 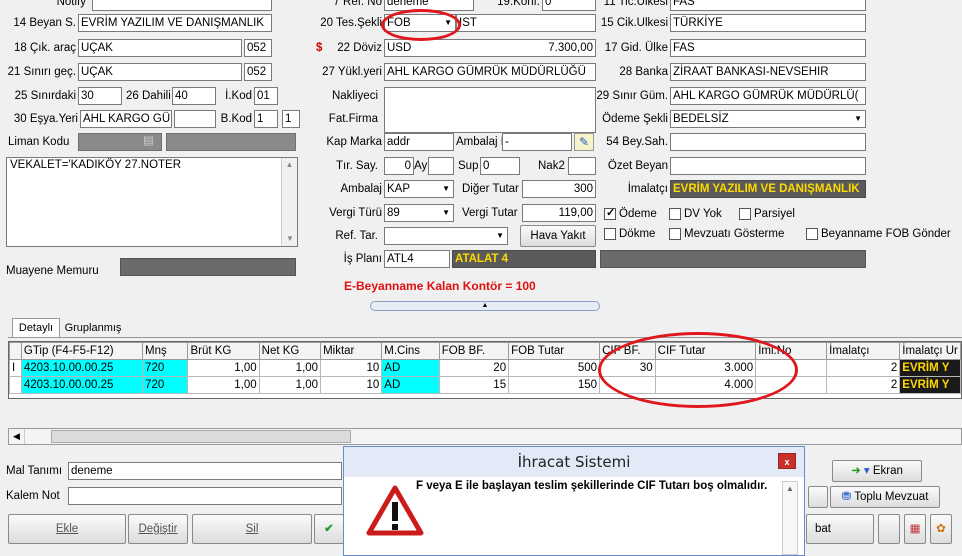 What do you see at coordinates (165, 351) in the screenshot?
I see `col-mns: Mnş` at bounding box center [165, 351].